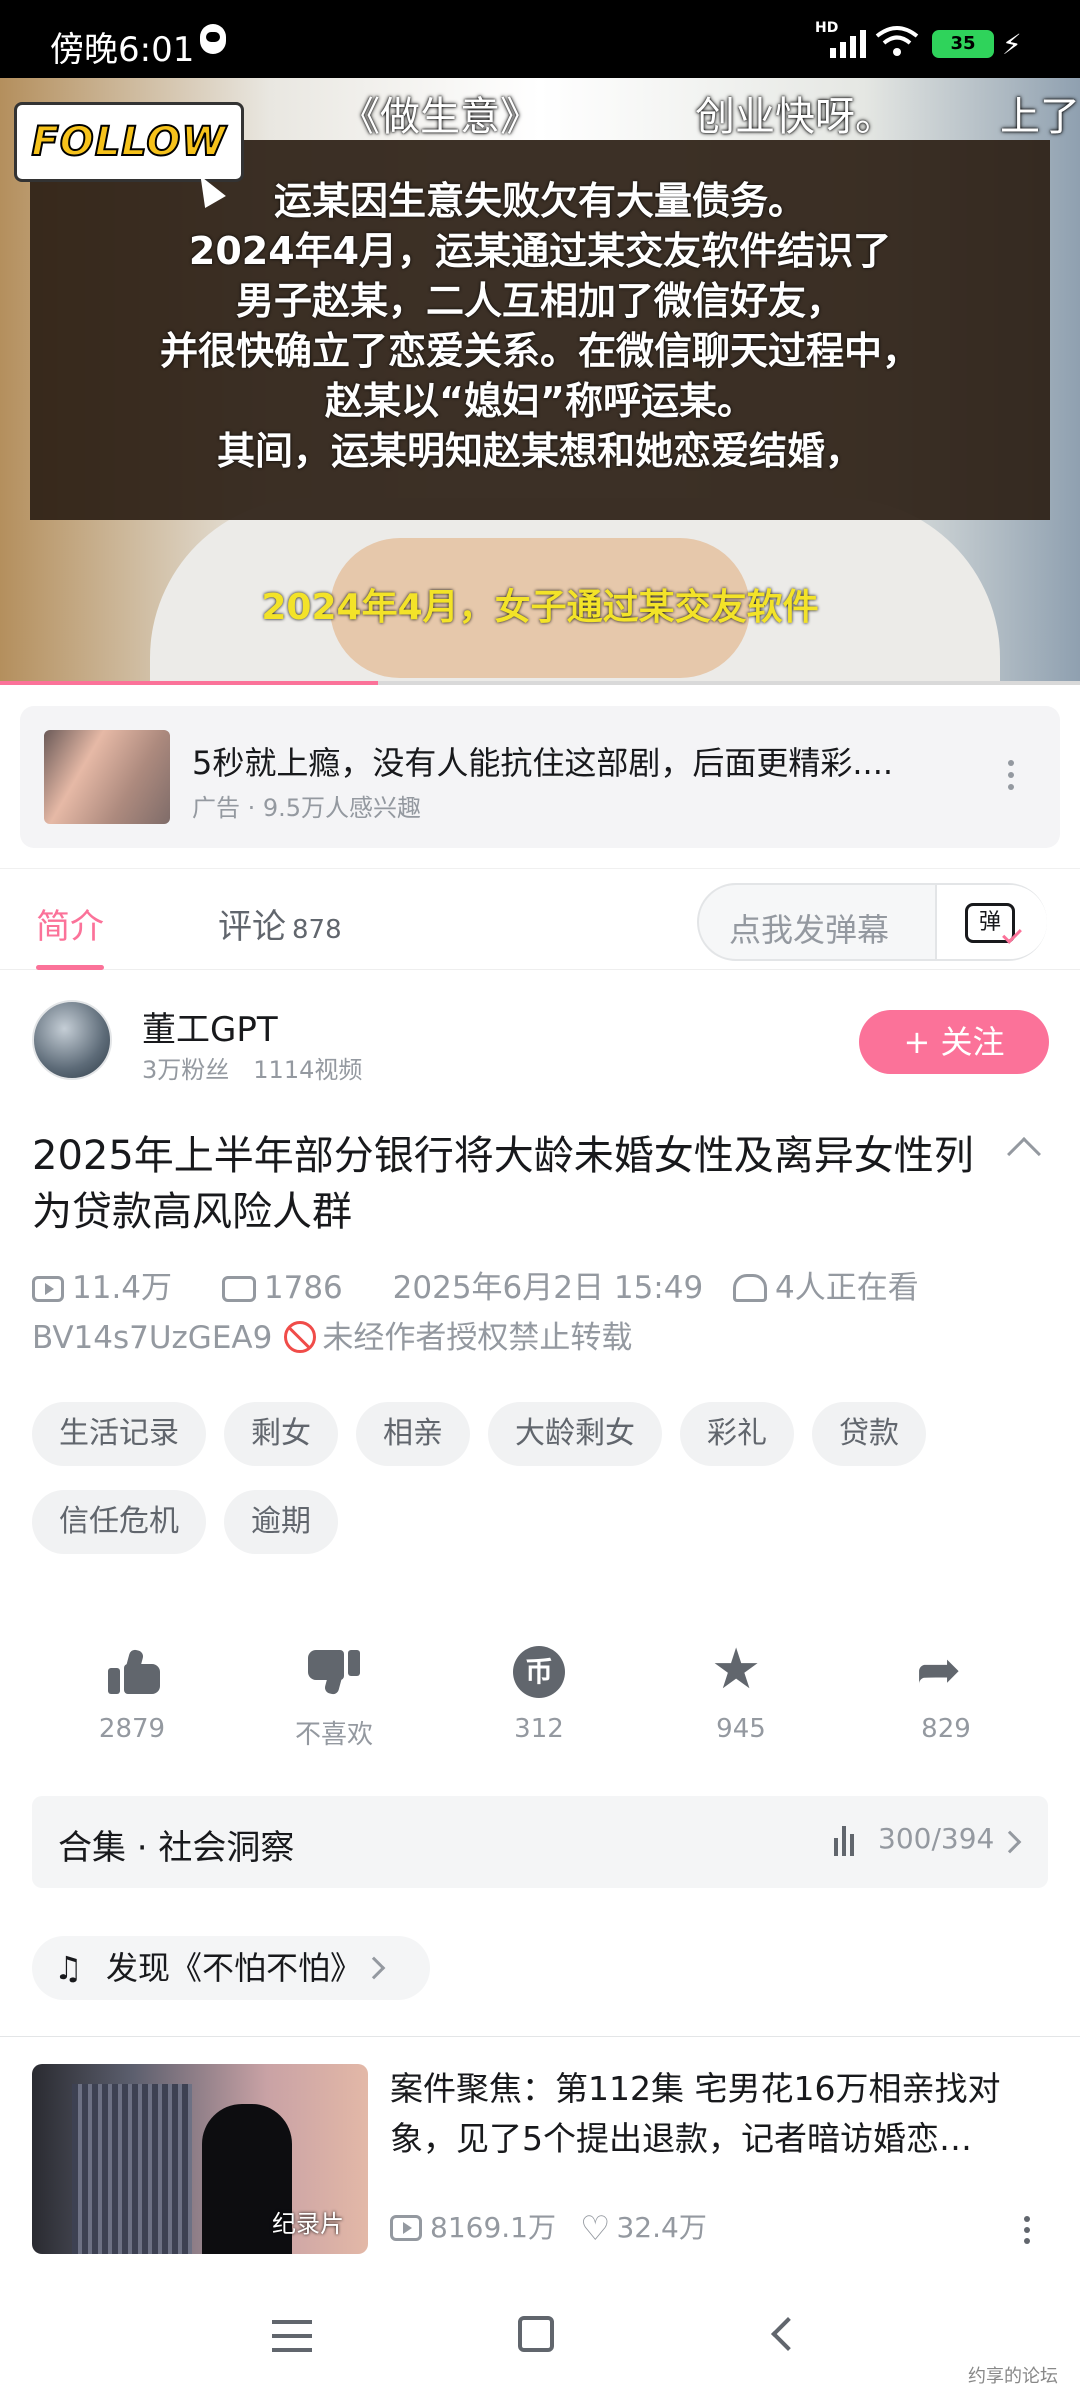  I want to click on tab-active-indicator, so click(70, 967).